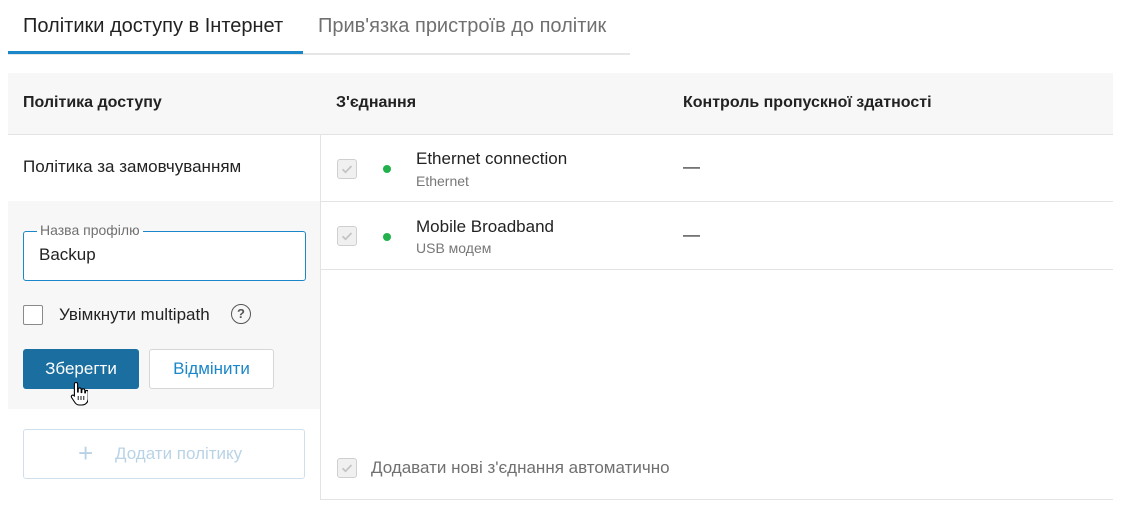 This screenshot has width=1128, height=506. What do you see at coordinates (211, 369) in the screenshot?
I see `cancel-button: Відмінити` at bounding box center [211, 369].